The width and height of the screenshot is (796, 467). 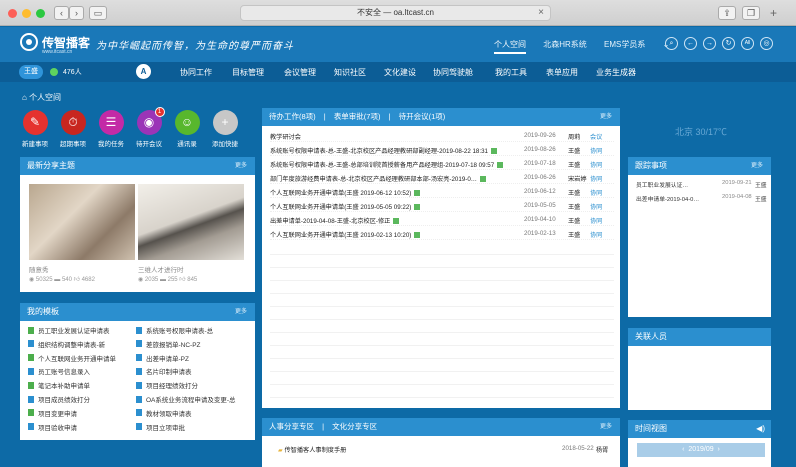 I want to click on close-window-button, so click(x=12, y=13).